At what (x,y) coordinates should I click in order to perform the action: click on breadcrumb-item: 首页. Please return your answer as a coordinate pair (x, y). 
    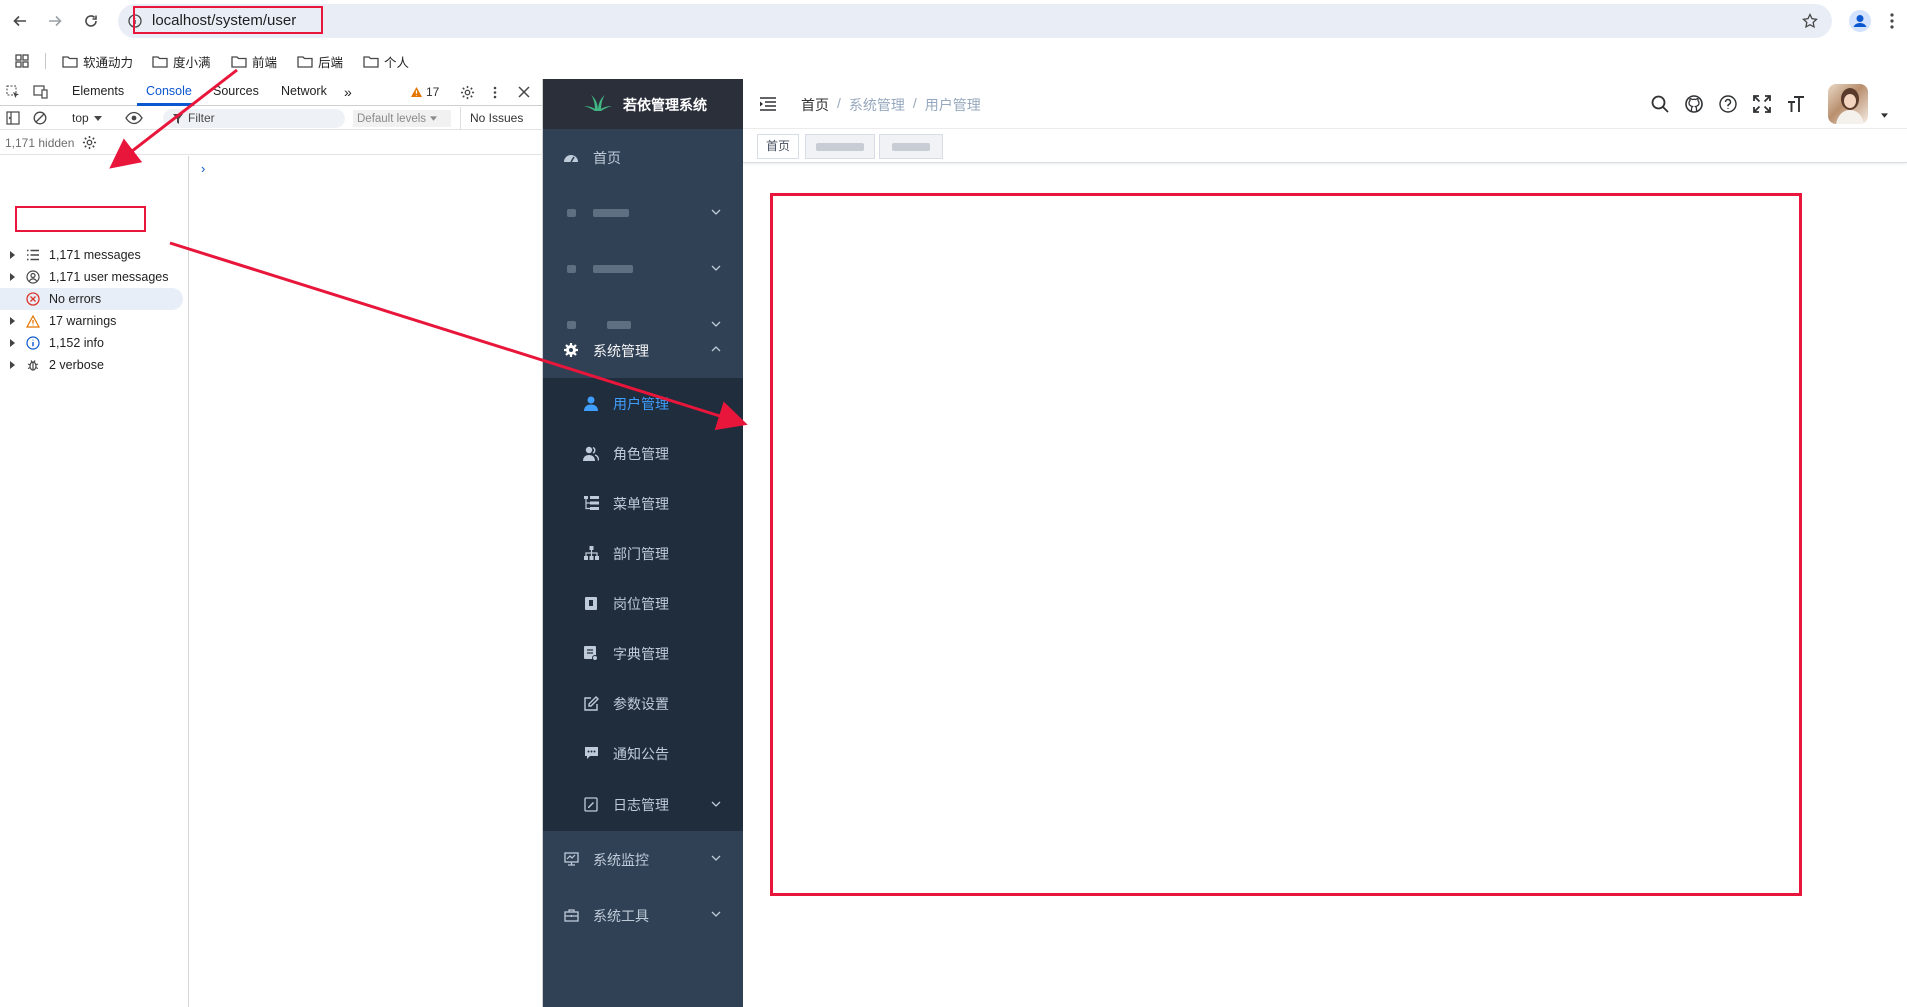
    Looking at the image, I should click on (815, 105).